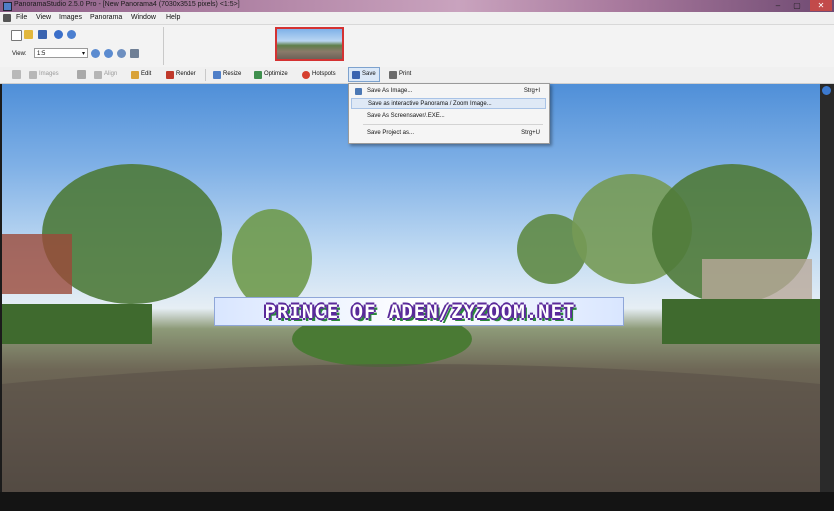  Describe the element at coordinates (369, 74) in the screenshot. I see `save-button-label: Save` at that location.